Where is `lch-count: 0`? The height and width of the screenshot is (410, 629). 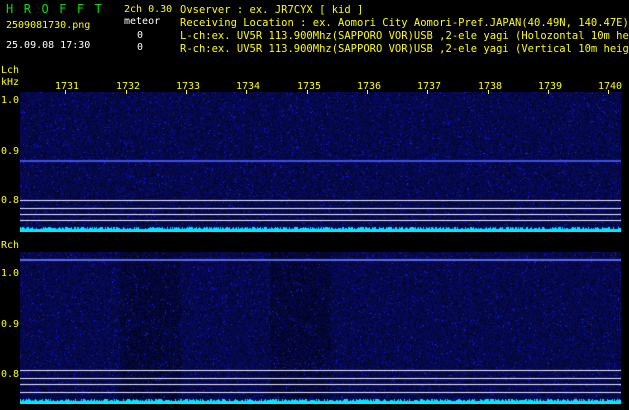
lch-count: 0 is located at coordinates (140, 35).